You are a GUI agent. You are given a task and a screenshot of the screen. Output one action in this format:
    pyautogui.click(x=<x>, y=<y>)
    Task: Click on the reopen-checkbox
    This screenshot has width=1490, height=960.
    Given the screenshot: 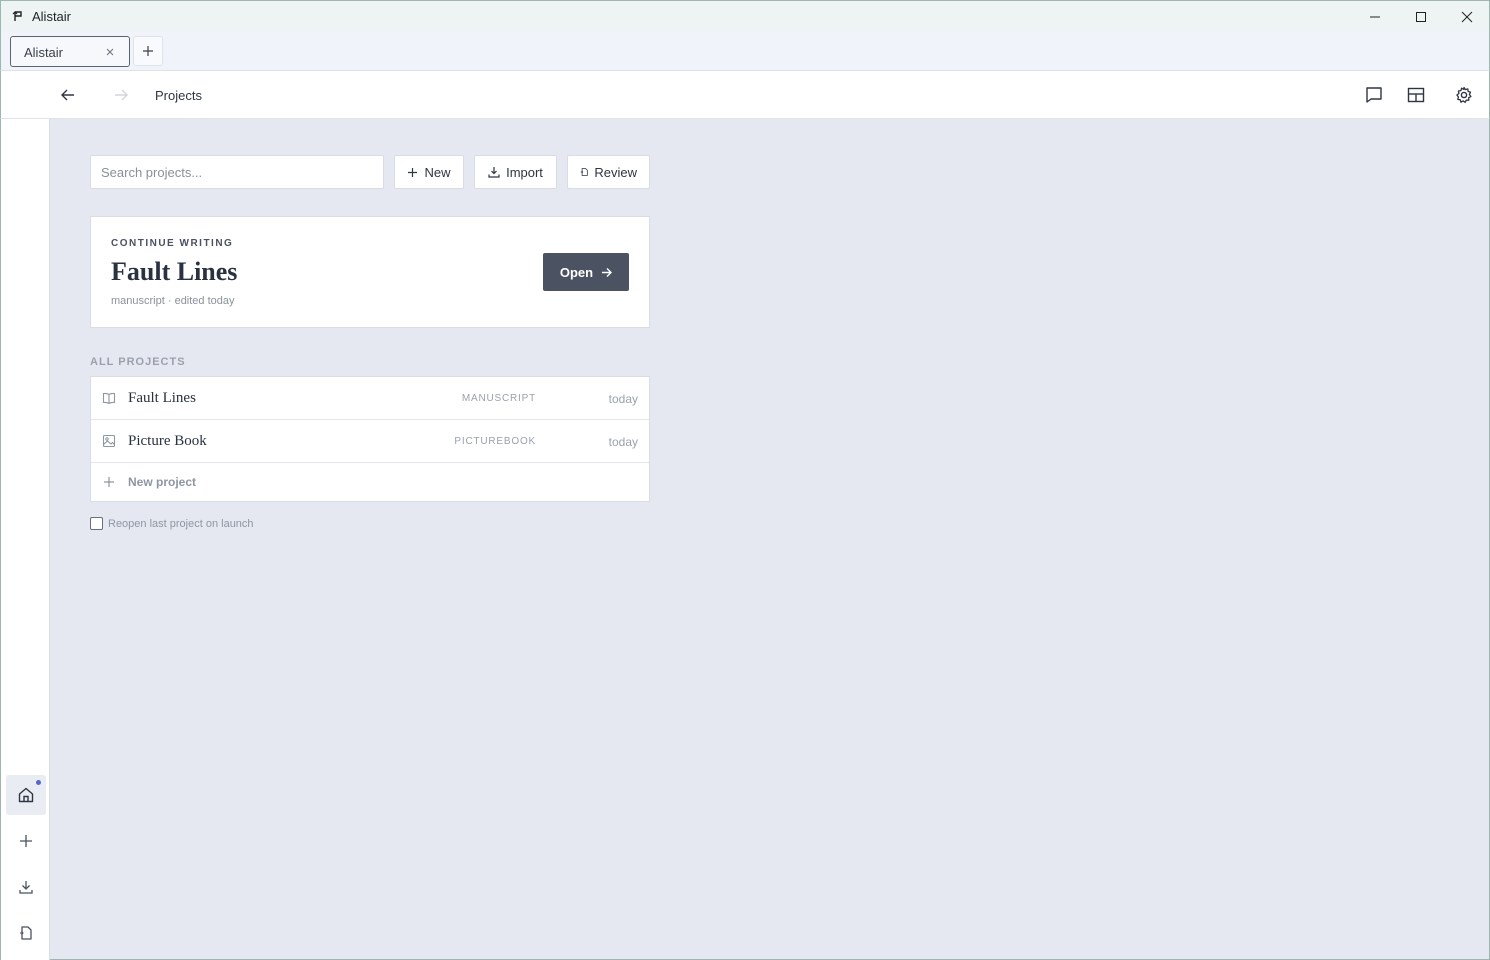 What is the action you would take?
    pyautogui.click(x=96, y=523)
    